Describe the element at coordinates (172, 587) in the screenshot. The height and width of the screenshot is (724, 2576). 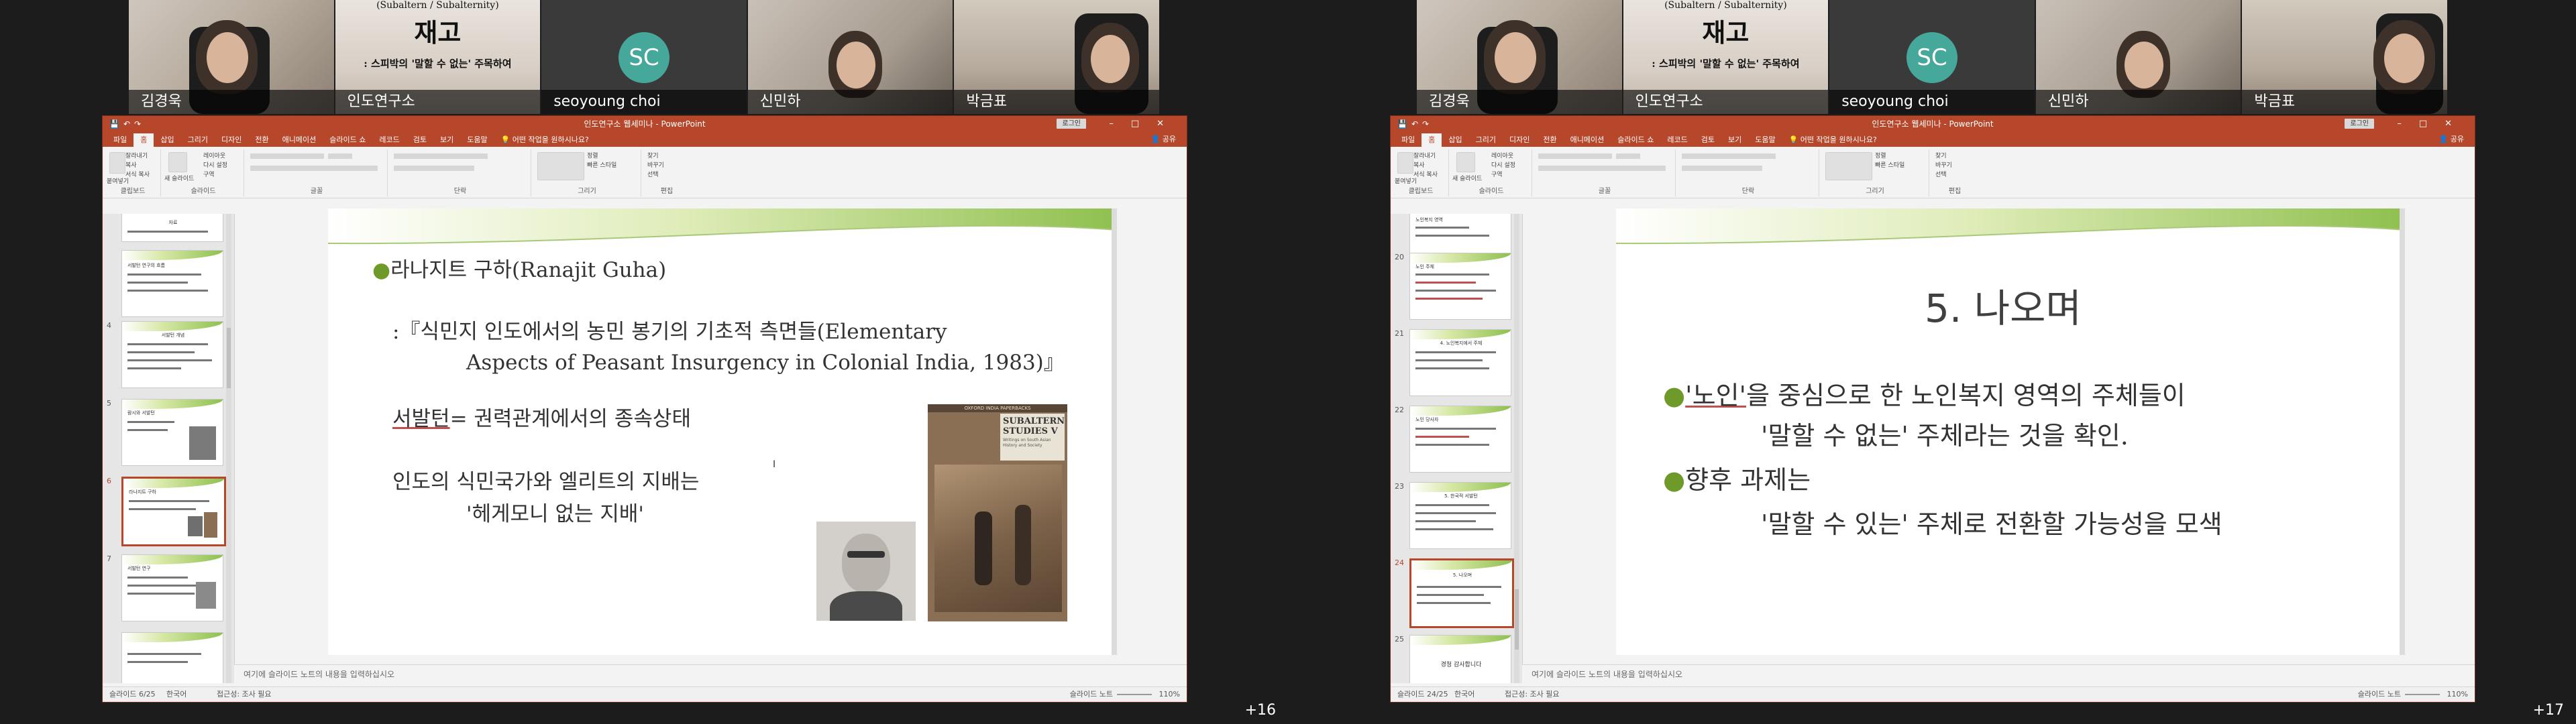
I see `slide-thumbnail: 서발턴 연구` at that location.